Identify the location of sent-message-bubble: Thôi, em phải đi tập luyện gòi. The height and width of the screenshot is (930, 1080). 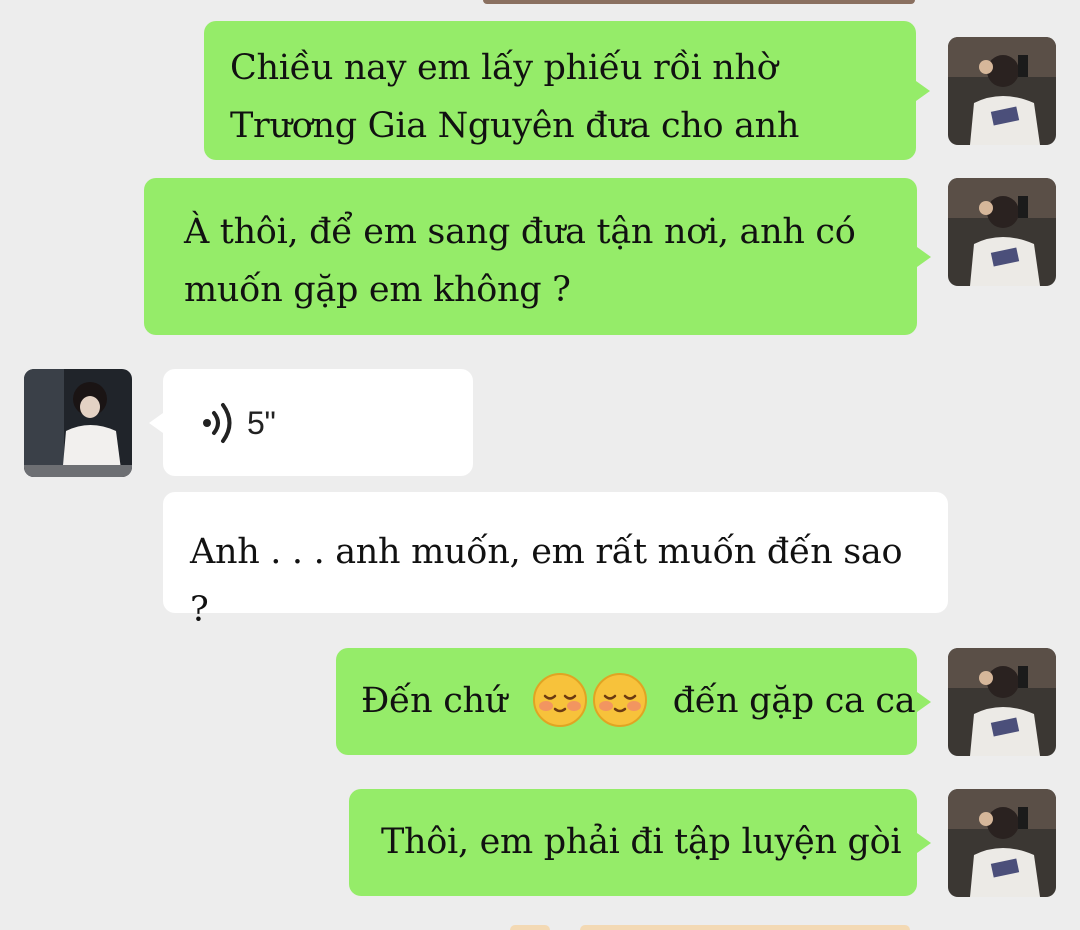
(640, 842).